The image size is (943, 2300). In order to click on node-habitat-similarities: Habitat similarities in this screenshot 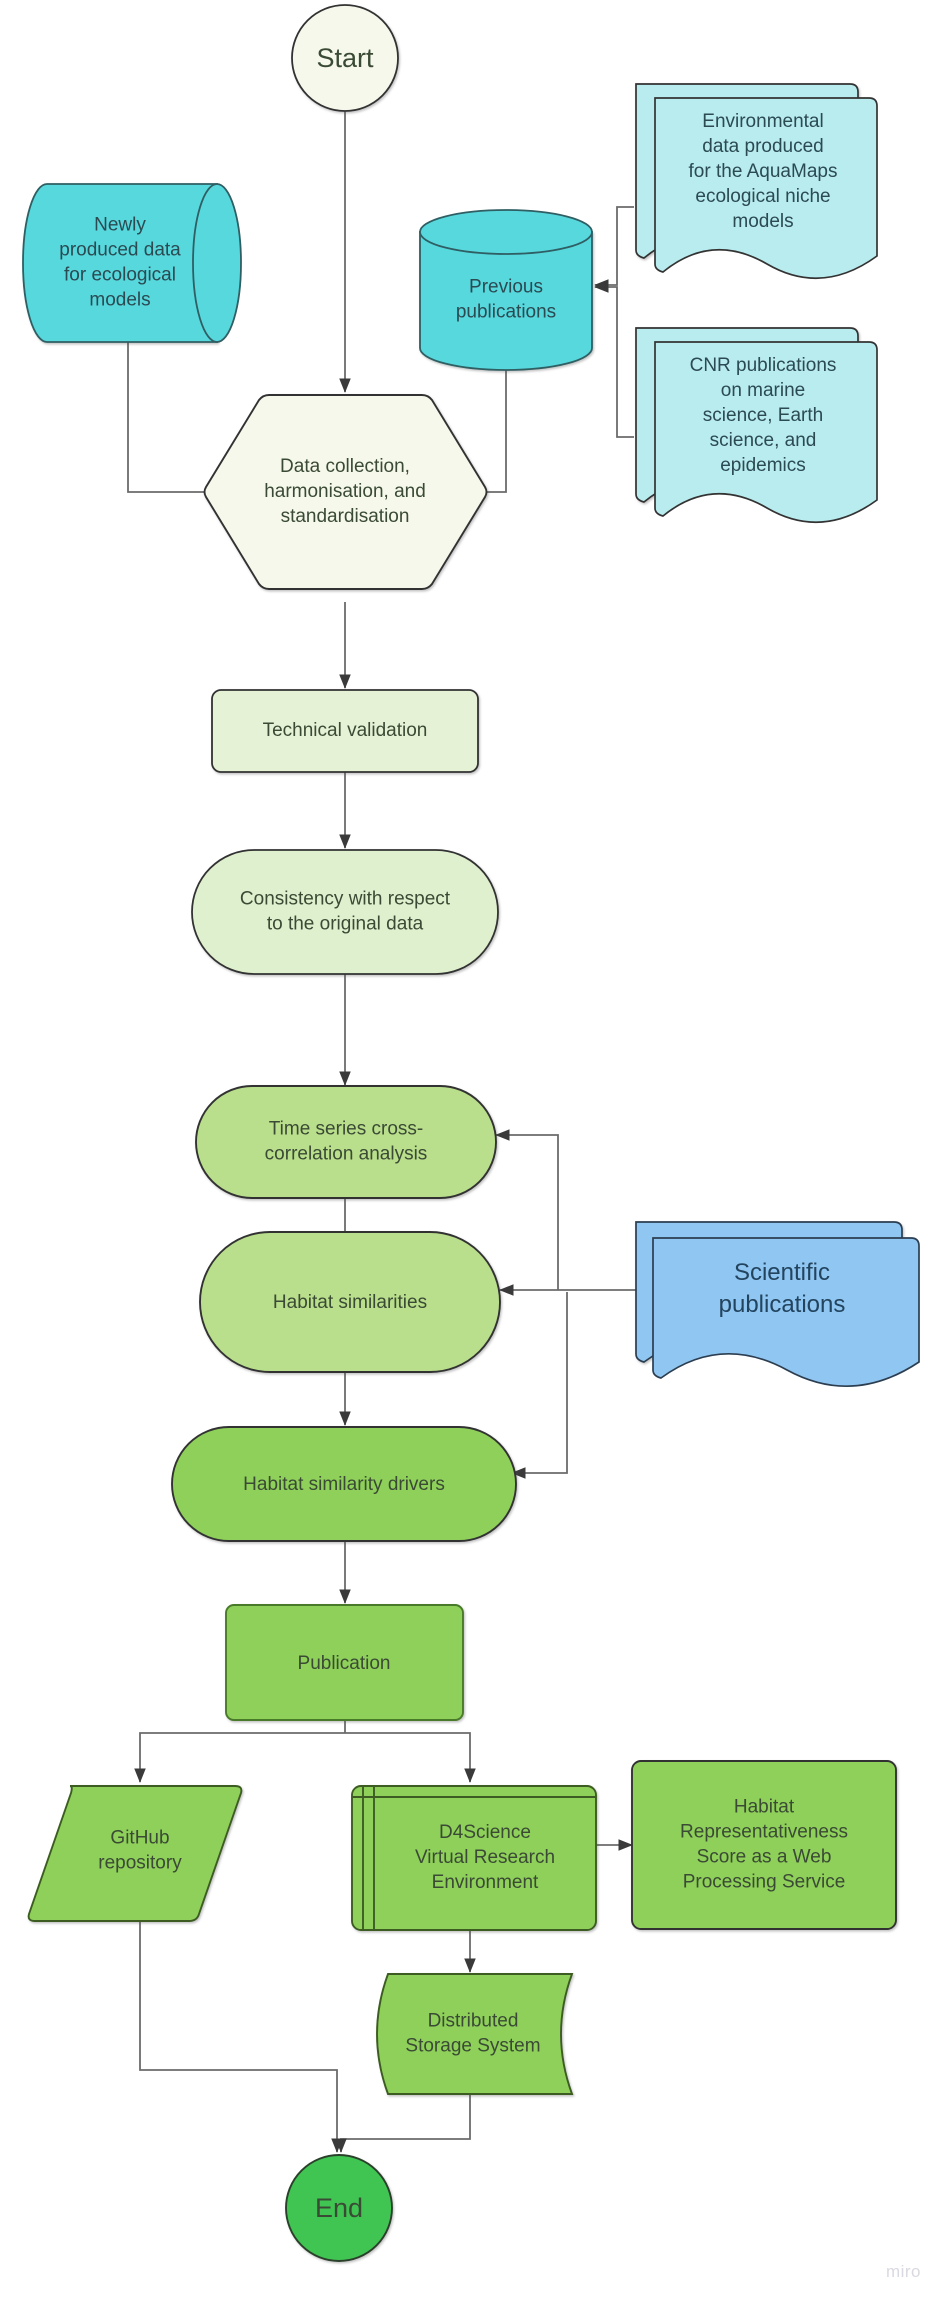, I will do `click(350, 1302)`.